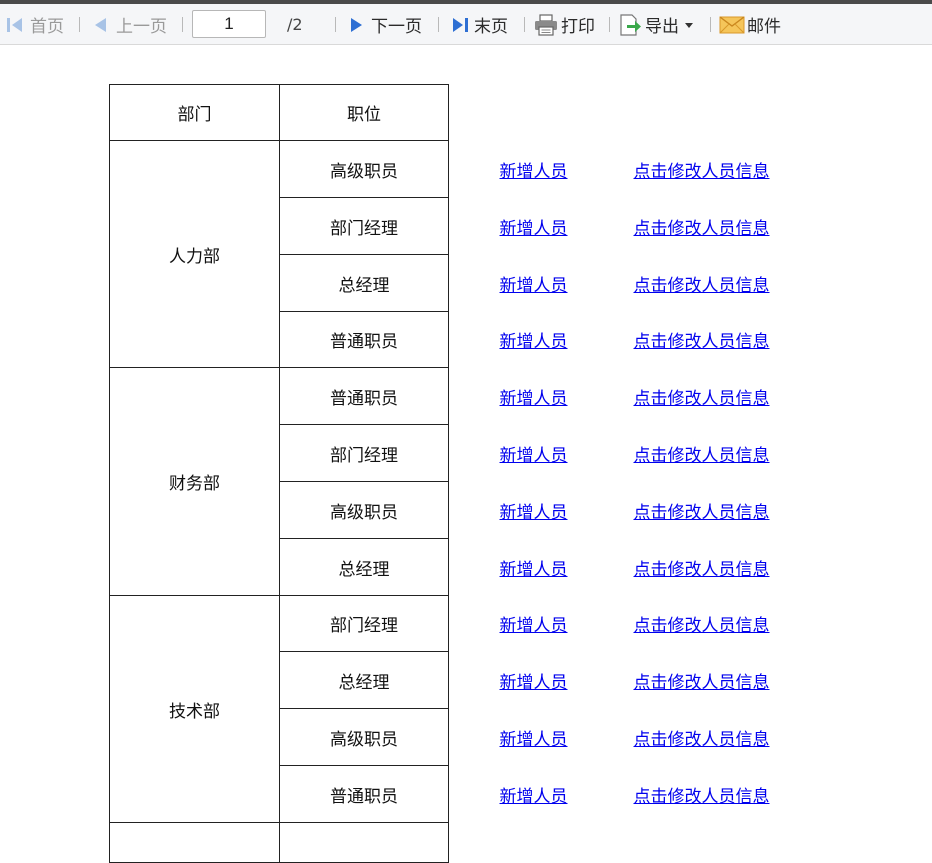 This screenshot has width=932, height=863. What do you see at coordinates (194, 254) in the screenshot?
I see `department-cell: 人力部` at bounding box center [194, 254].